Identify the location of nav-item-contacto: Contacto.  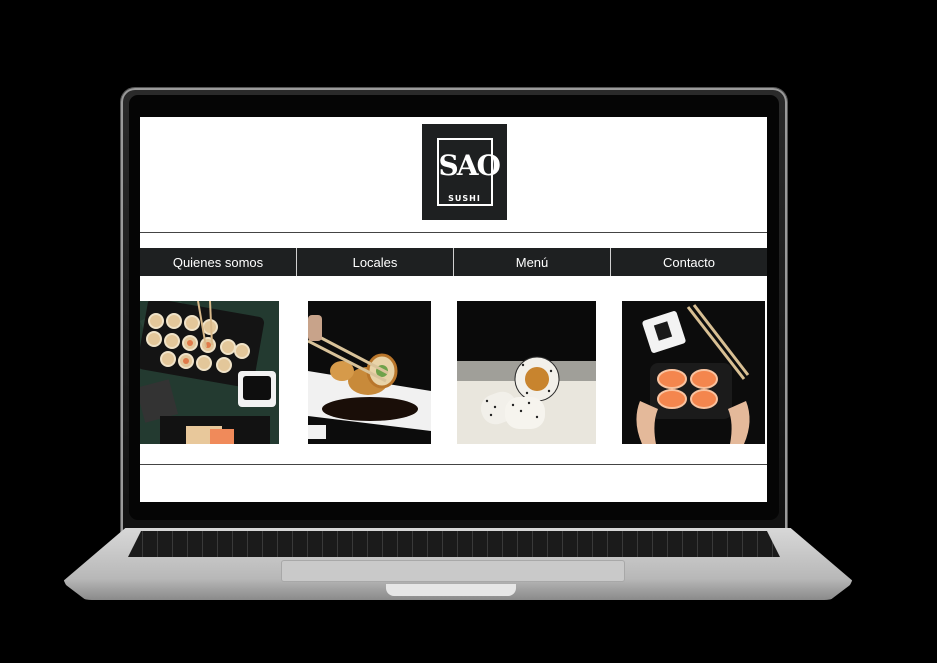
(689, 262).